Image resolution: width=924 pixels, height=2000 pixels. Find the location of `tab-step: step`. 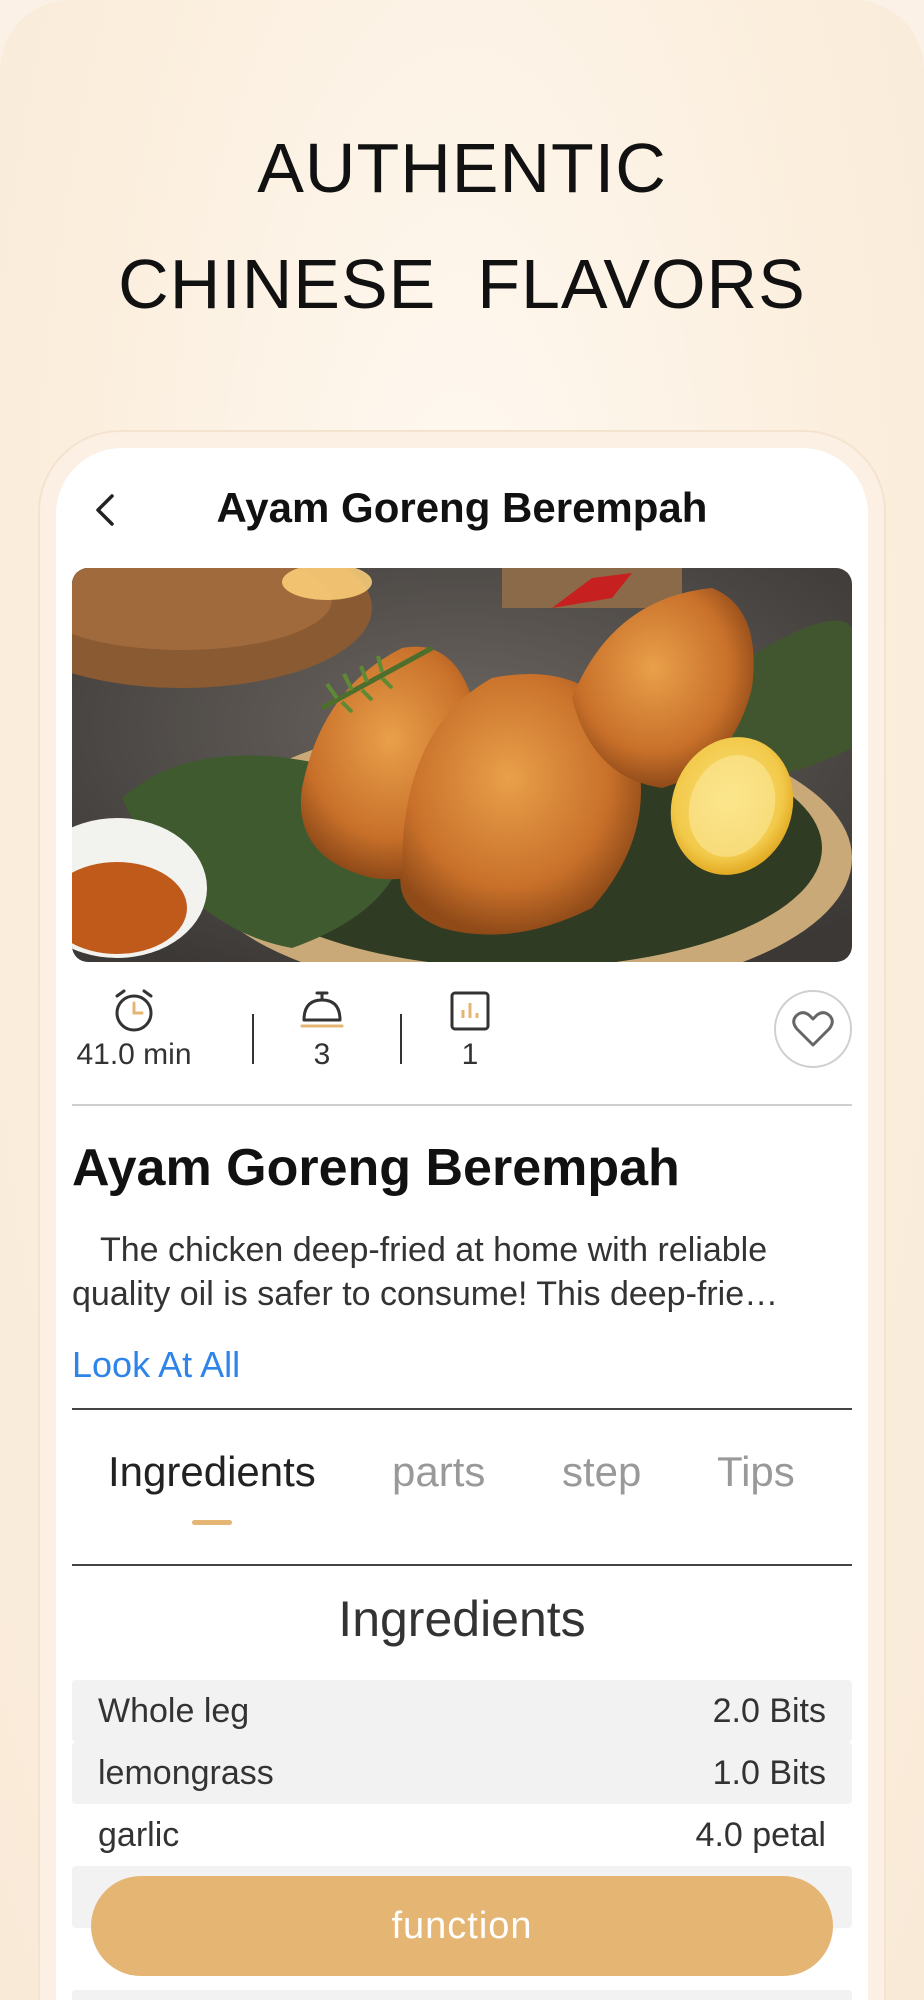

tab-step: step is located at coordinates (601, 1472).